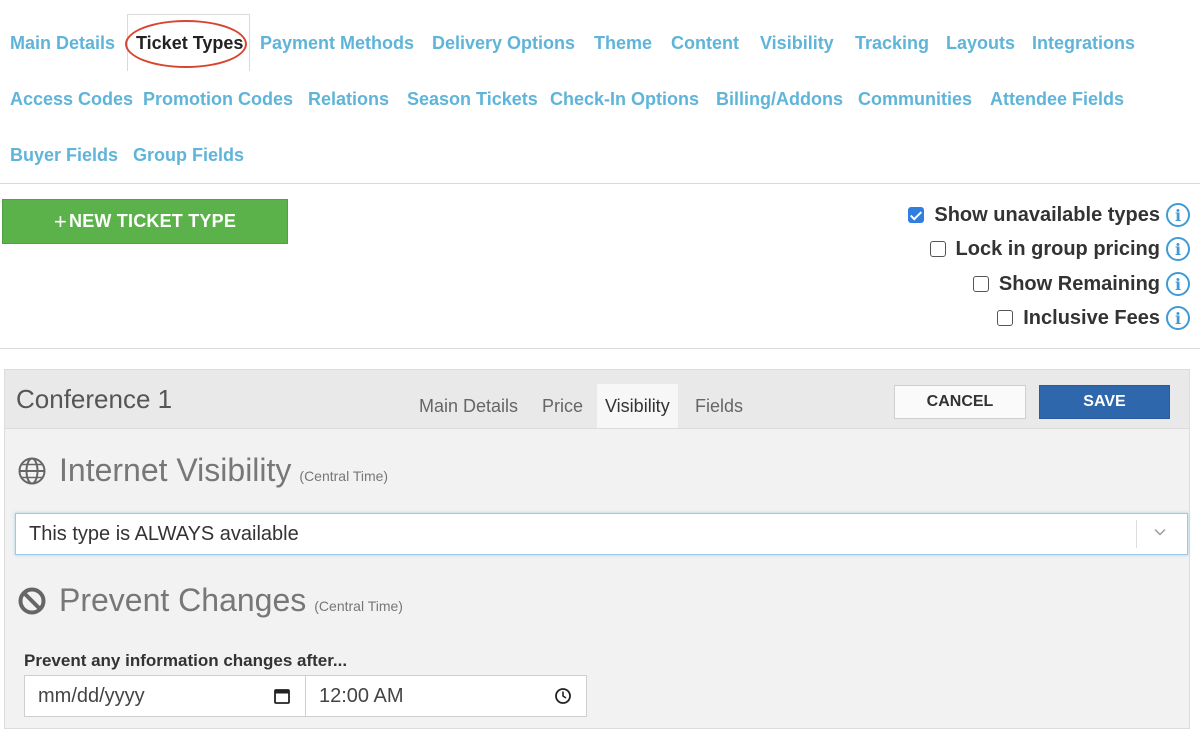 This screenshot has height=729, width=1200. I want to click on nav-ticket-types: Ticket Types, so click(189, 43).